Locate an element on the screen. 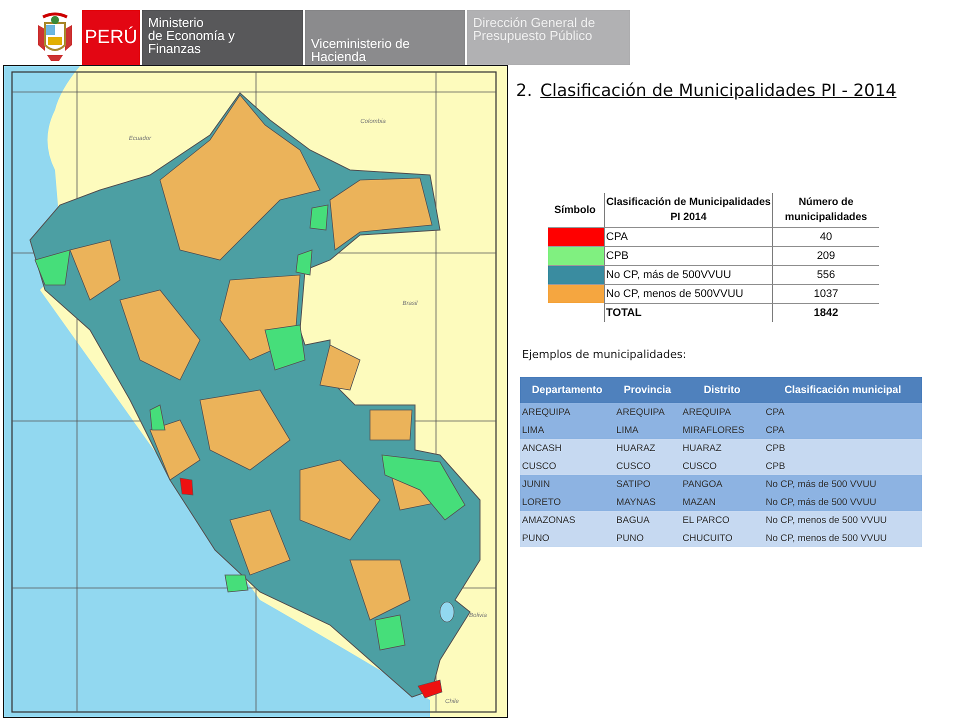 This screenshot has width=960, height=720. table-cell: MAYNAS is located at coordinates (647, 502).